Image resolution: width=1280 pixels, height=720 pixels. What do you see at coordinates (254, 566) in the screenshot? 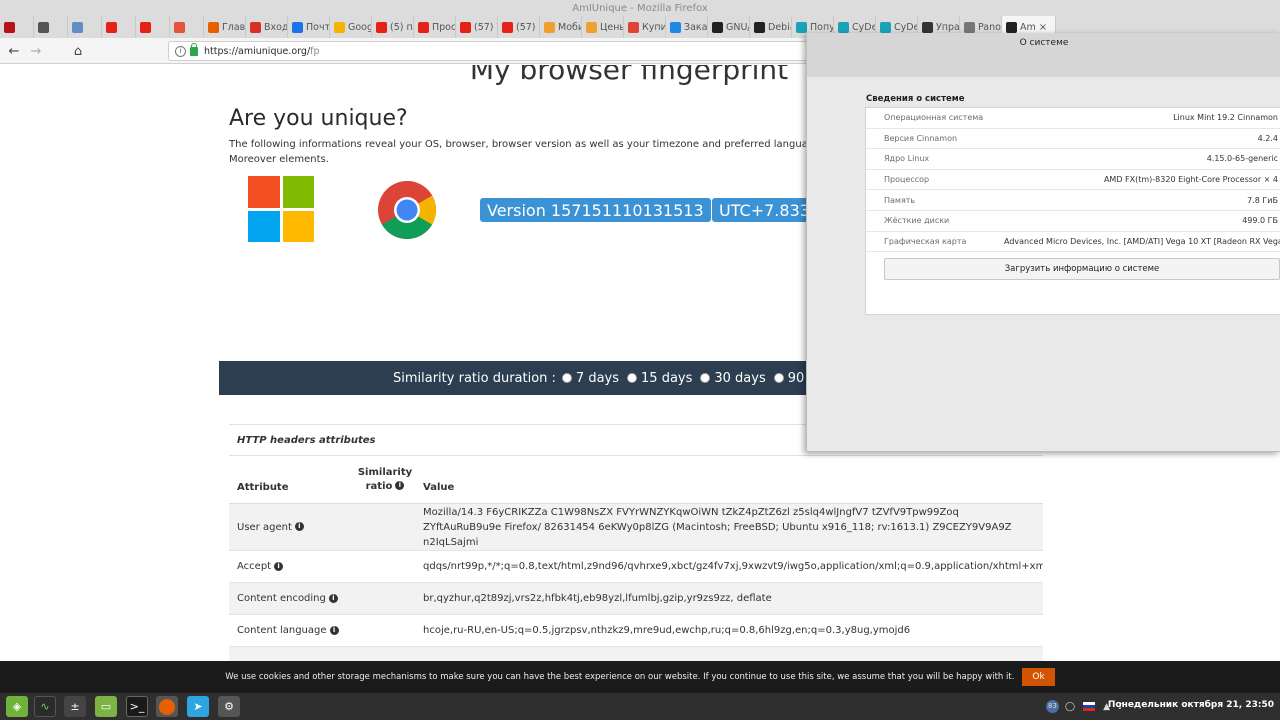
I see `attribute-label: Accept` at bounding box center [254, 566].